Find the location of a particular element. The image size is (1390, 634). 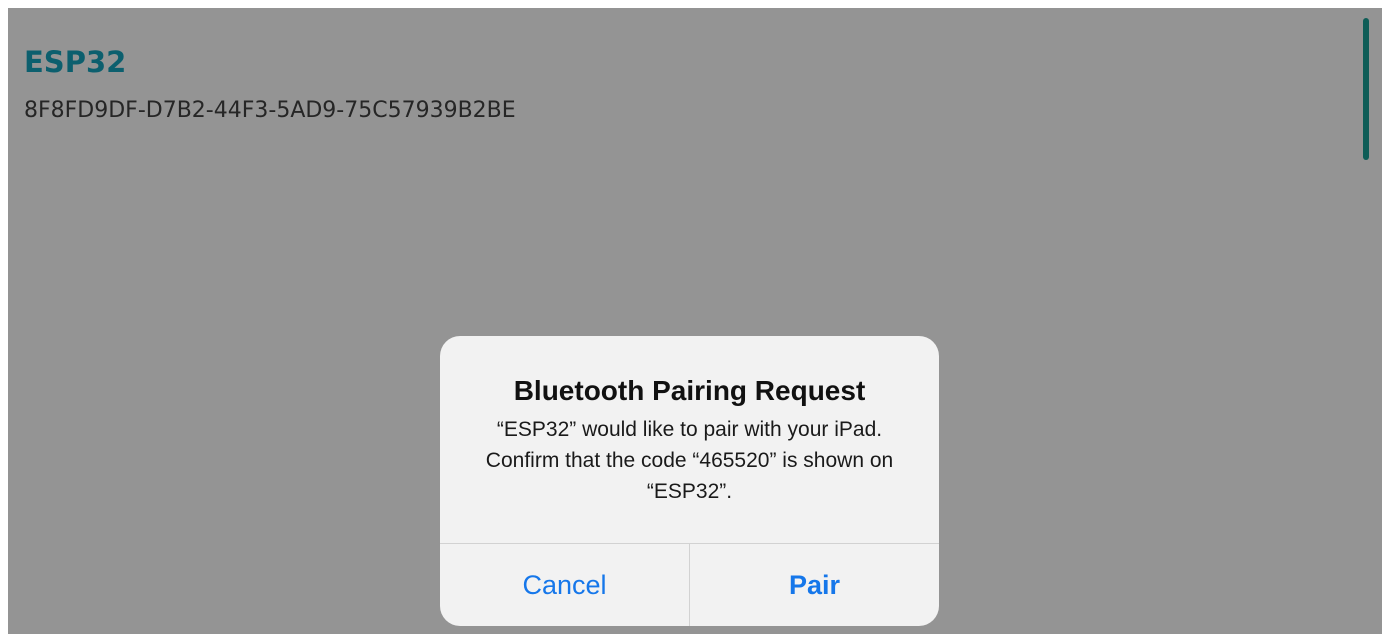

pair-button: Pair is located at coordinates (814, 585).